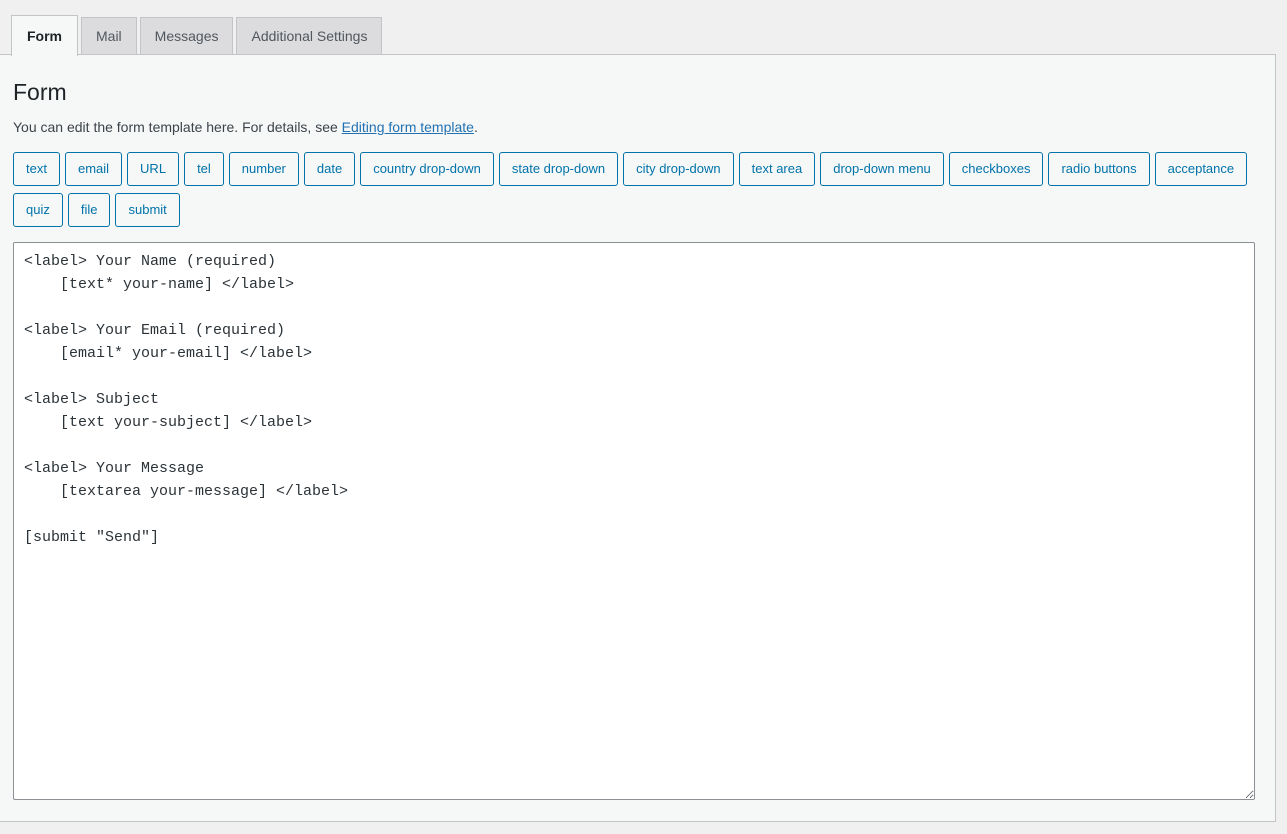 Image resolution: width=1287 pixels, height=834 pixels. I want to click on tab-form: Form, so click(44, 35).